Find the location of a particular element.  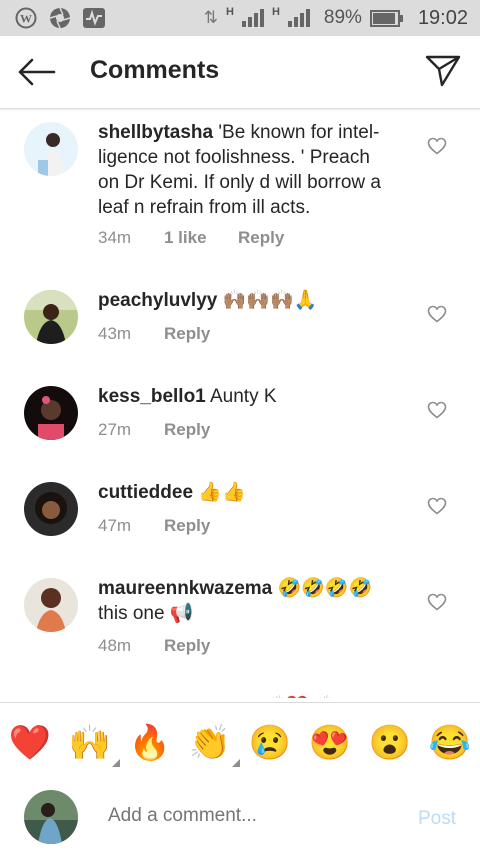

network-type-label-2: H is located at coordinates (275, 12).